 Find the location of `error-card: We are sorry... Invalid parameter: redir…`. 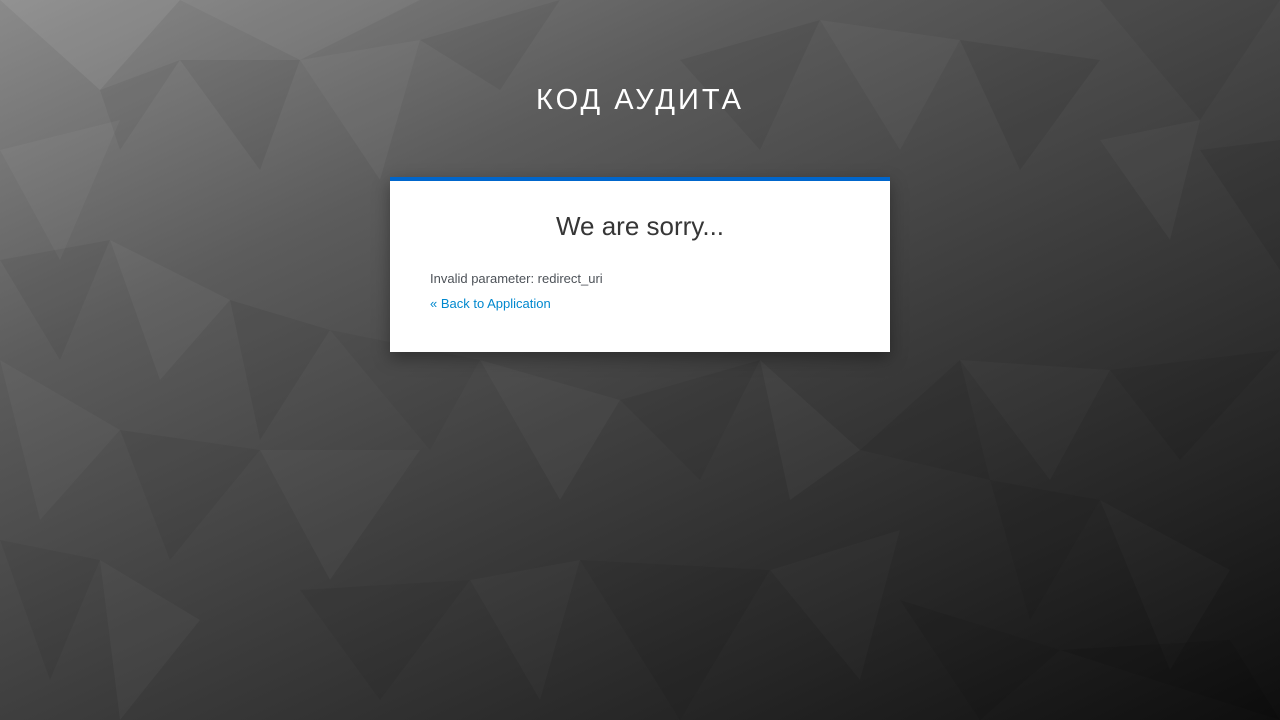

error-card: We are sorry... Invalid parameter: redir… is located at coordinates (640, 264).